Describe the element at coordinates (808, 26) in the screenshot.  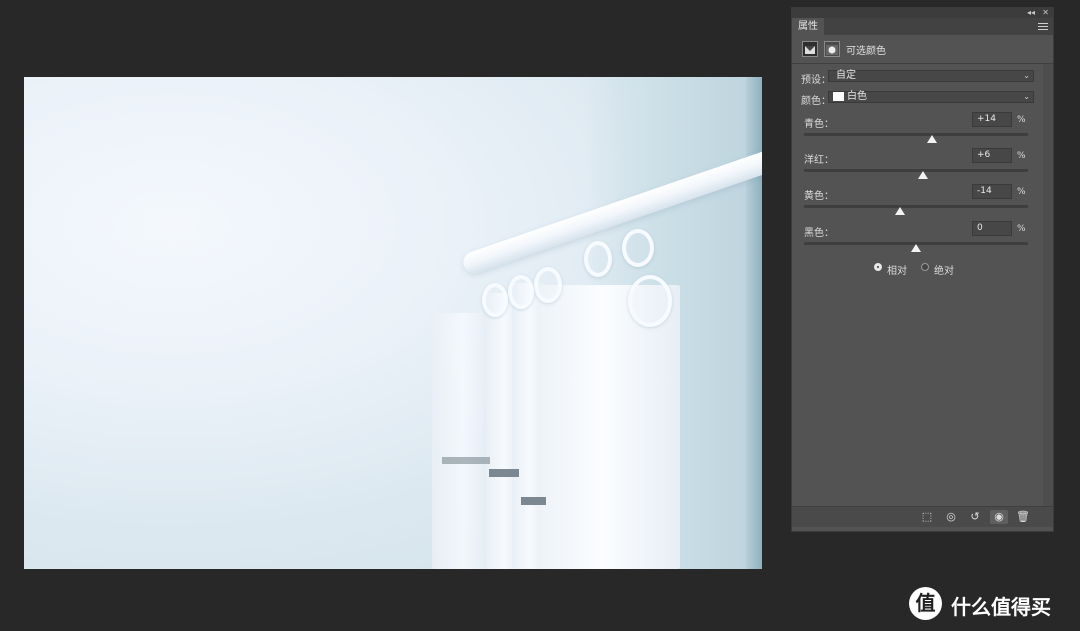
I see `tab-properties: 属性` at that location.